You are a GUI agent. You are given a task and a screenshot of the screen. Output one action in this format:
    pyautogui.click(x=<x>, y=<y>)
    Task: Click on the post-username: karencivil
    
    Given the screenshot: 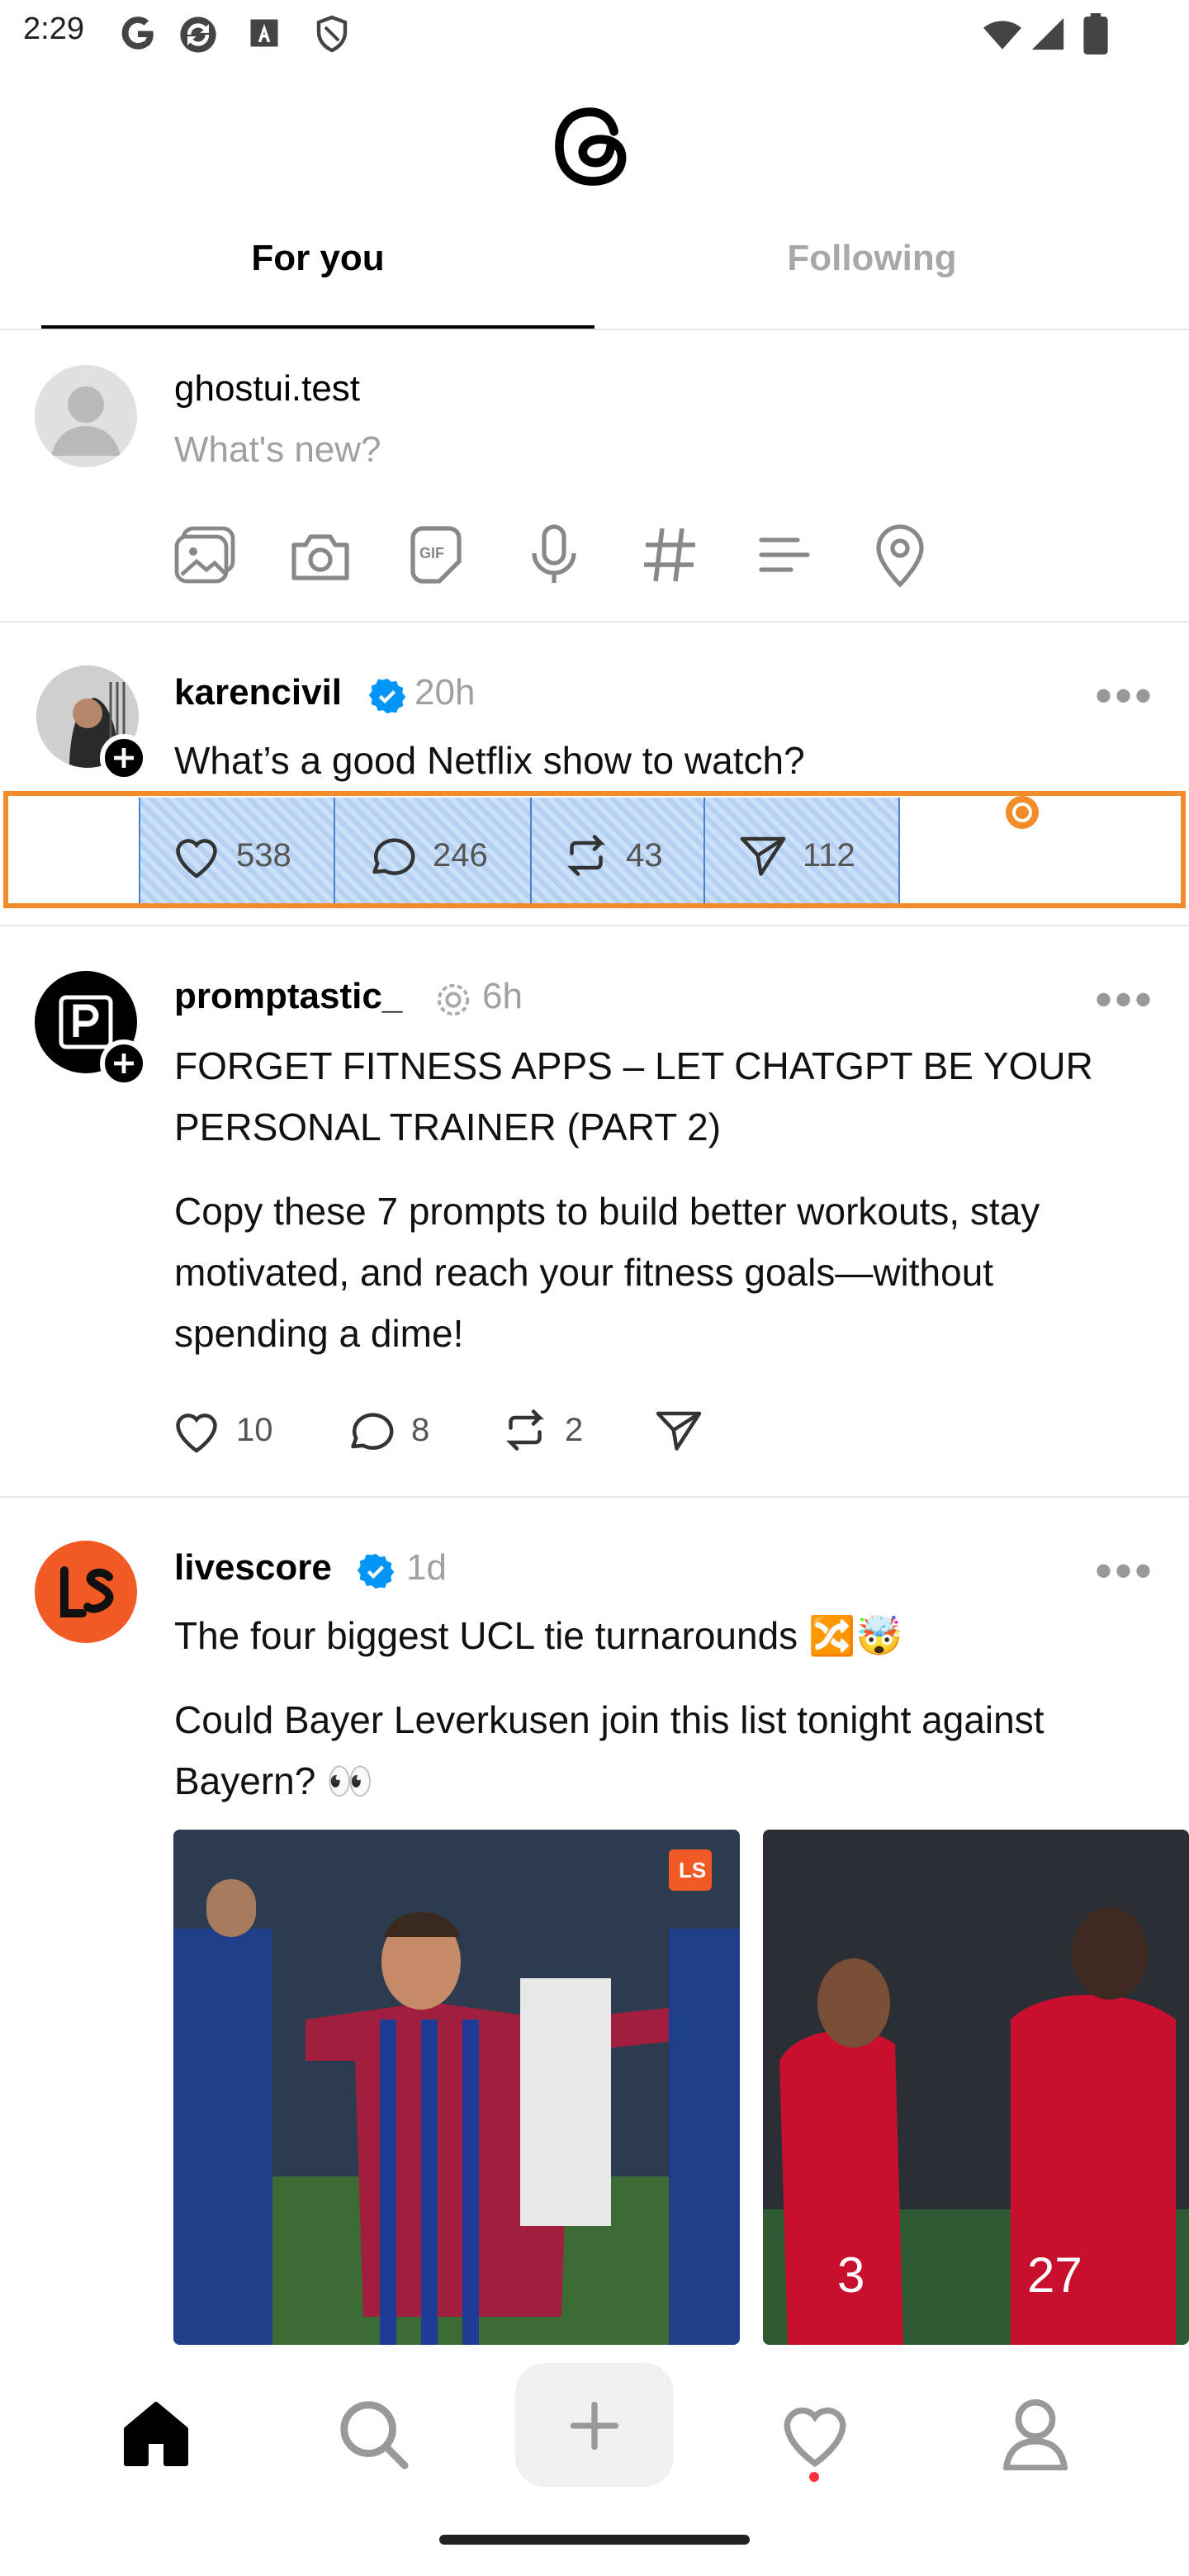 What is the action you would take?
    pyautogui.click(x=258, y=692)
    